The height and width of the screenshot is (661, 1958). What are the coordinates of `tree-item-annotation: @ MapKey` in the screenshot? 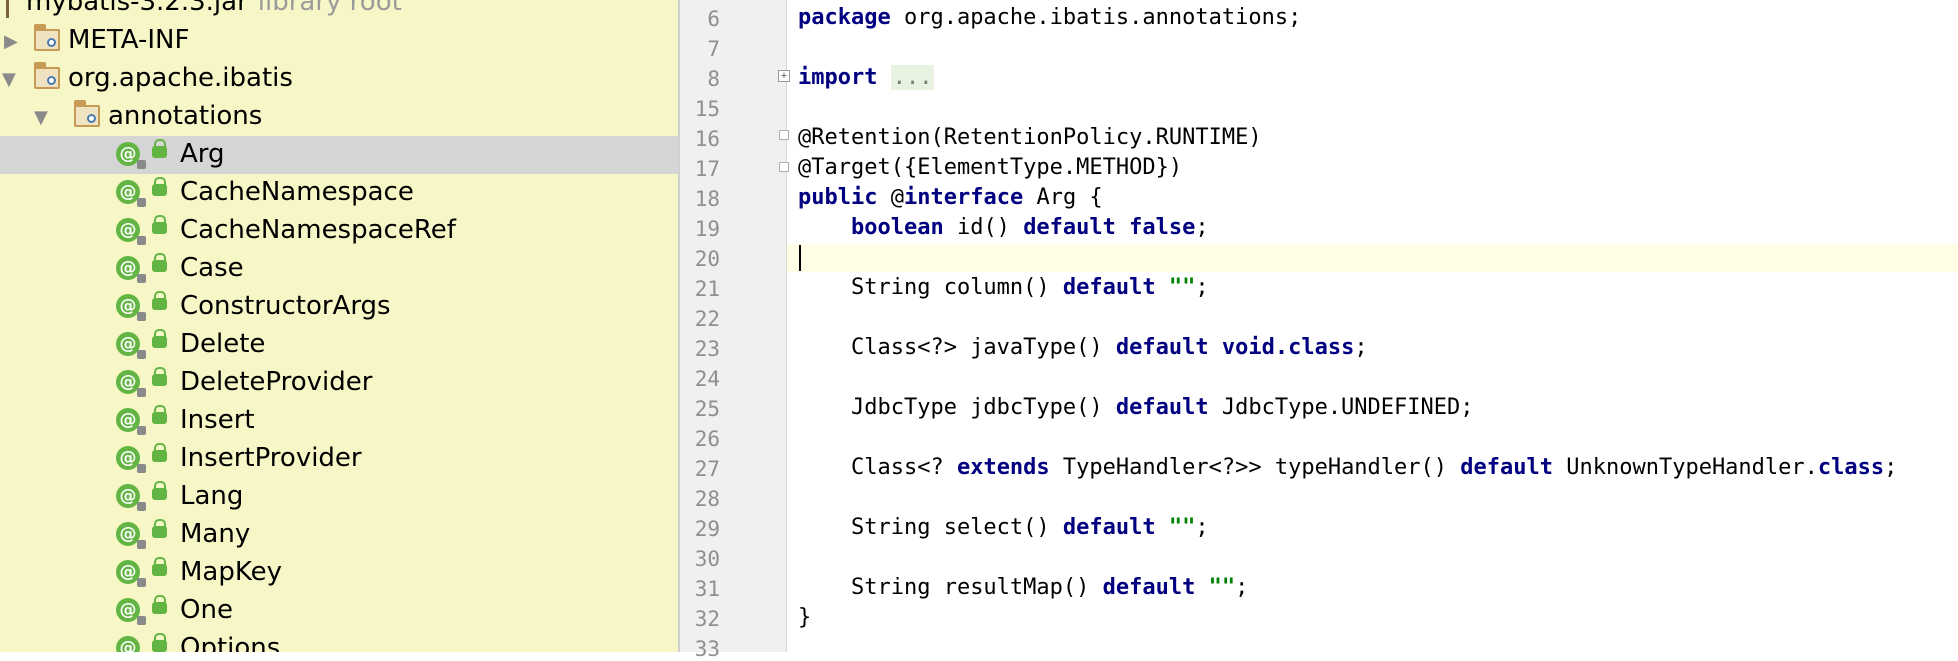 It's located at (339, 573).